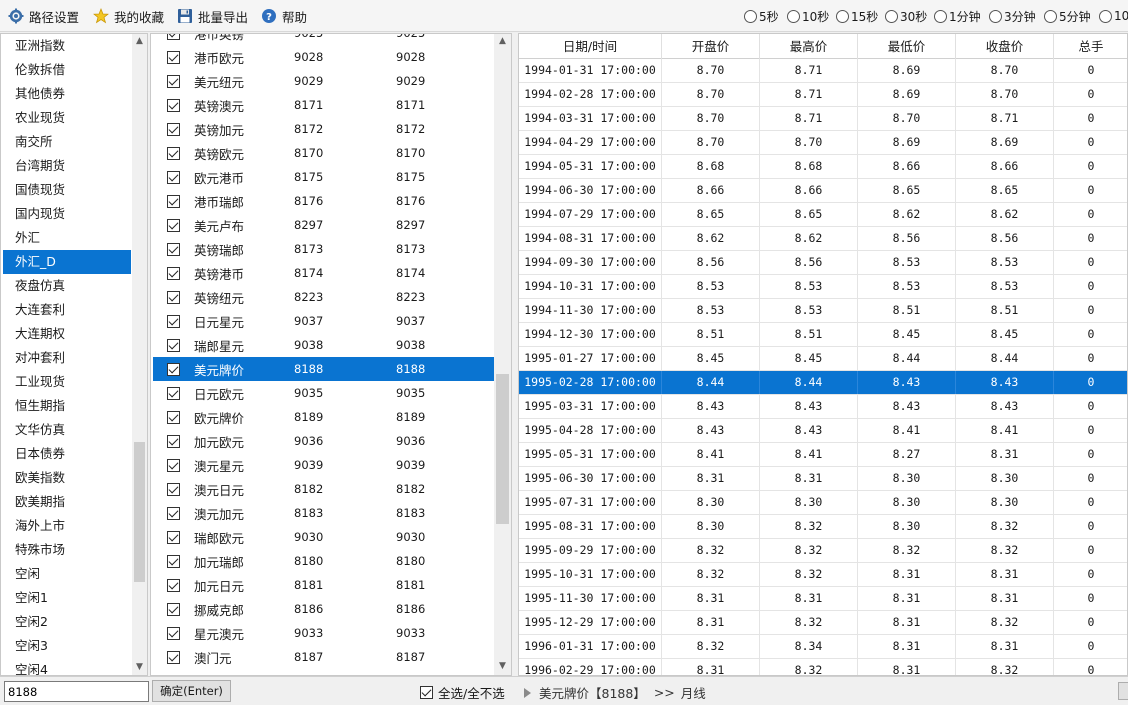  Describe the element at coordinates (139, 512) in the screenshot. I see `category-scroll-thumb` at that location.